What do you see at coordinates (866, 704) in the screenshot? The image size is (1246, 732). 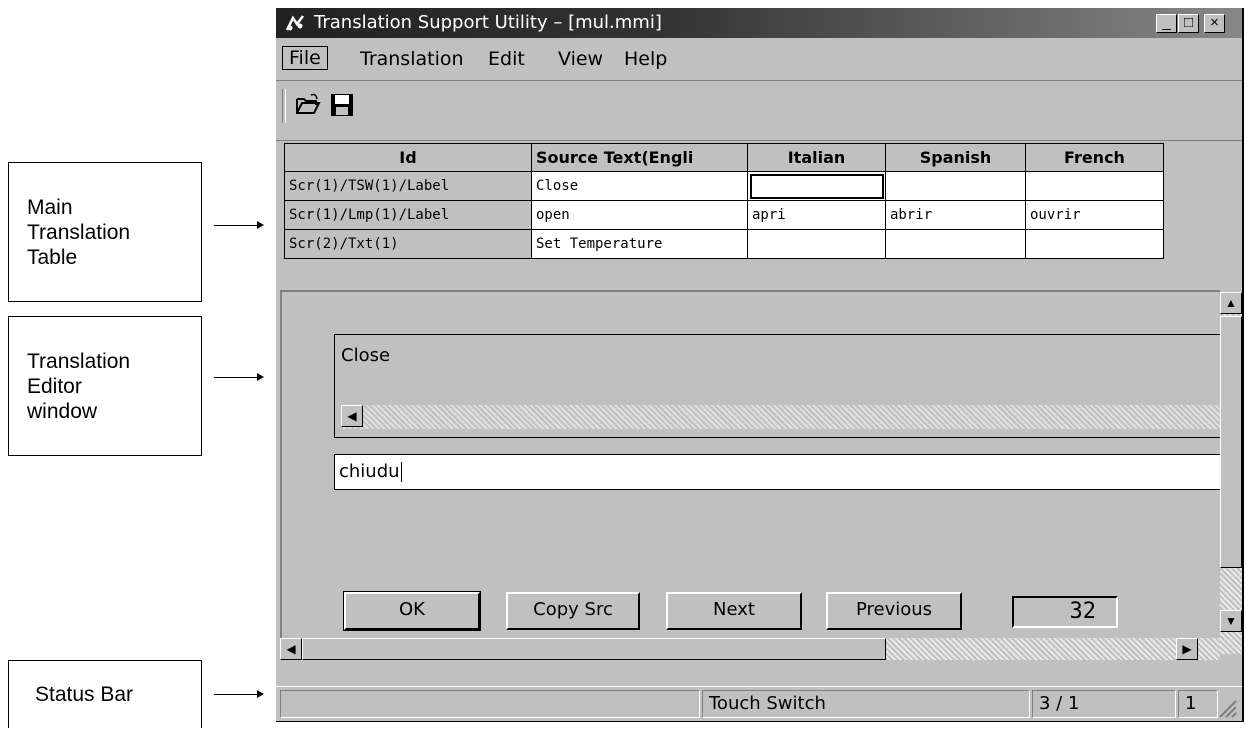 I see `status-panel-type: Touch Switch` at bounding box center [866, 704].